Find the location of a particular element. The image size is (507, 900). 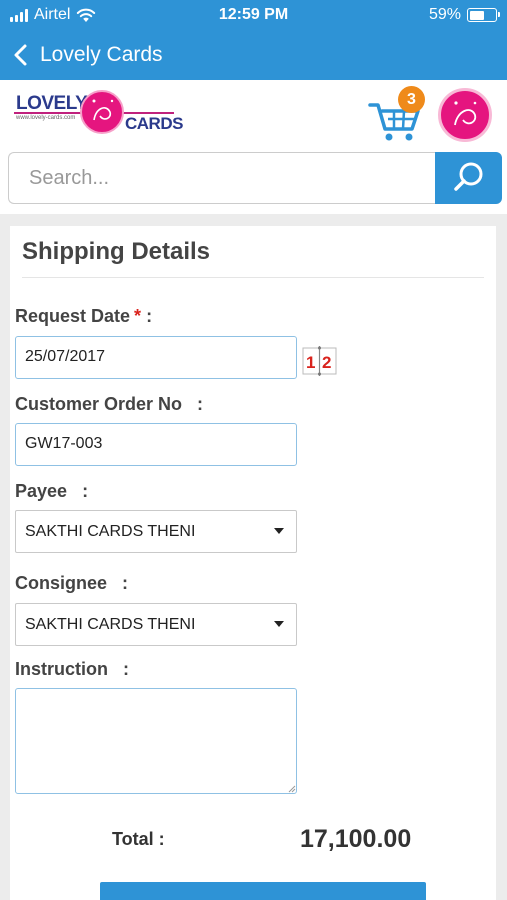

customer-order-label: Customer Order No : is located at coordinates (109, 404).